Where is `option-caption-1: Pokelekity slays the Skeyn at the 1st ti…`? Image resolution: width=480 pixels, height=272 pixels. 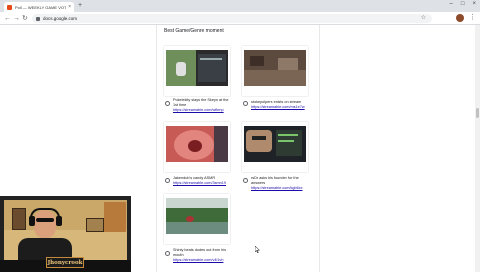
option-caption-1: Pokelekity slays the Skeyn at the 1st ti… is located at coordinates (203, 105).